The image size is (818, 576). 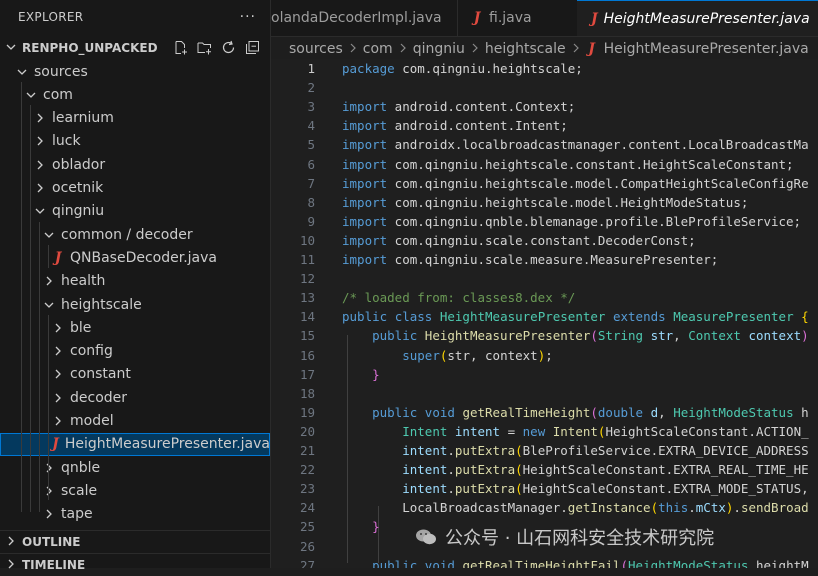 What do you see at coordinates (135, 118) in the screenshot?
I see `tree-folder-item: learnium` at bounding box center [135, 118].